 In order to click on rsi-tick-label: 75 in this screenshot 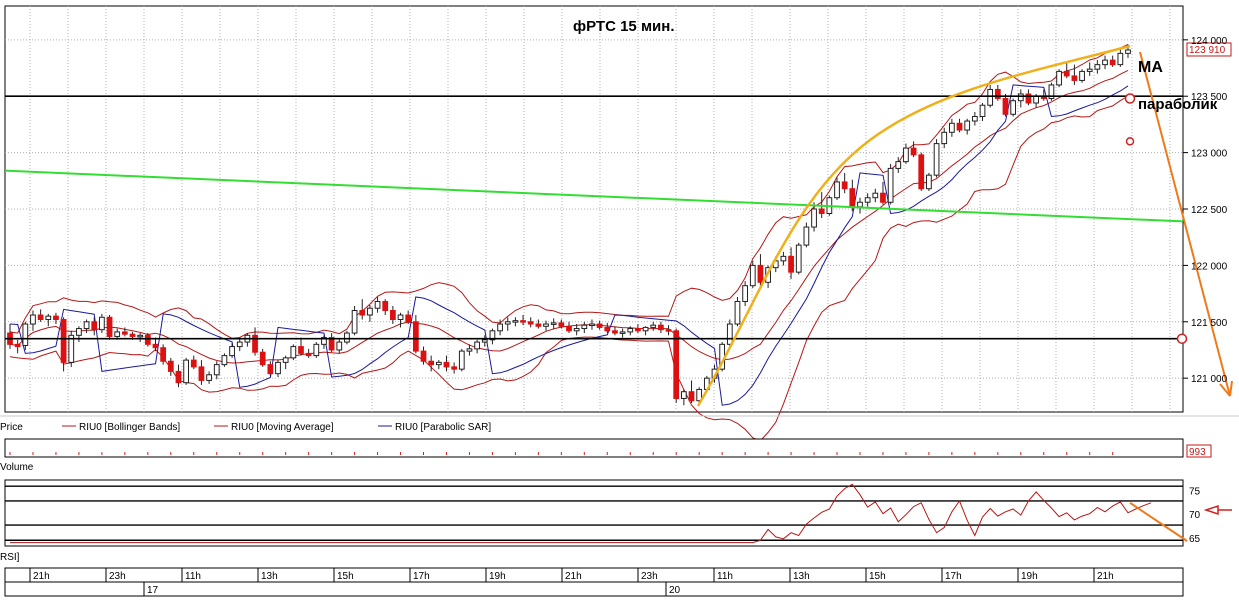, I will do `click(1195, 491)`.